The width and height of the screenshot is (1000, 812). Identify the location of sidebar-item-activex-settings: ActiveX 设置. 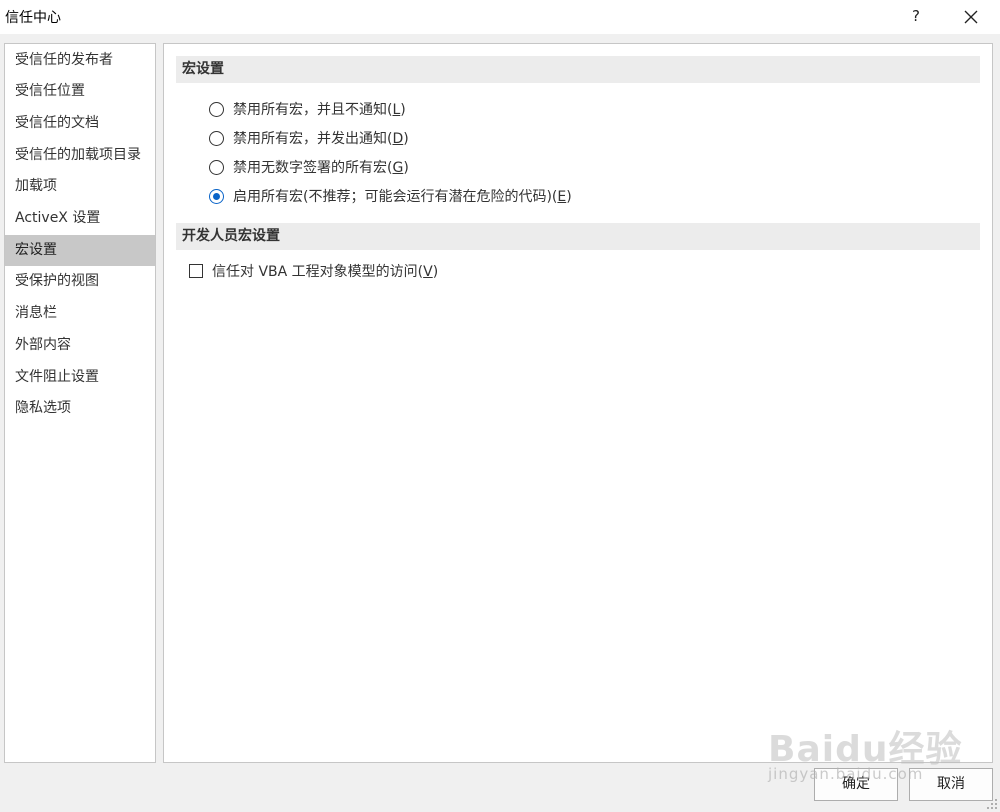
(80, 218).